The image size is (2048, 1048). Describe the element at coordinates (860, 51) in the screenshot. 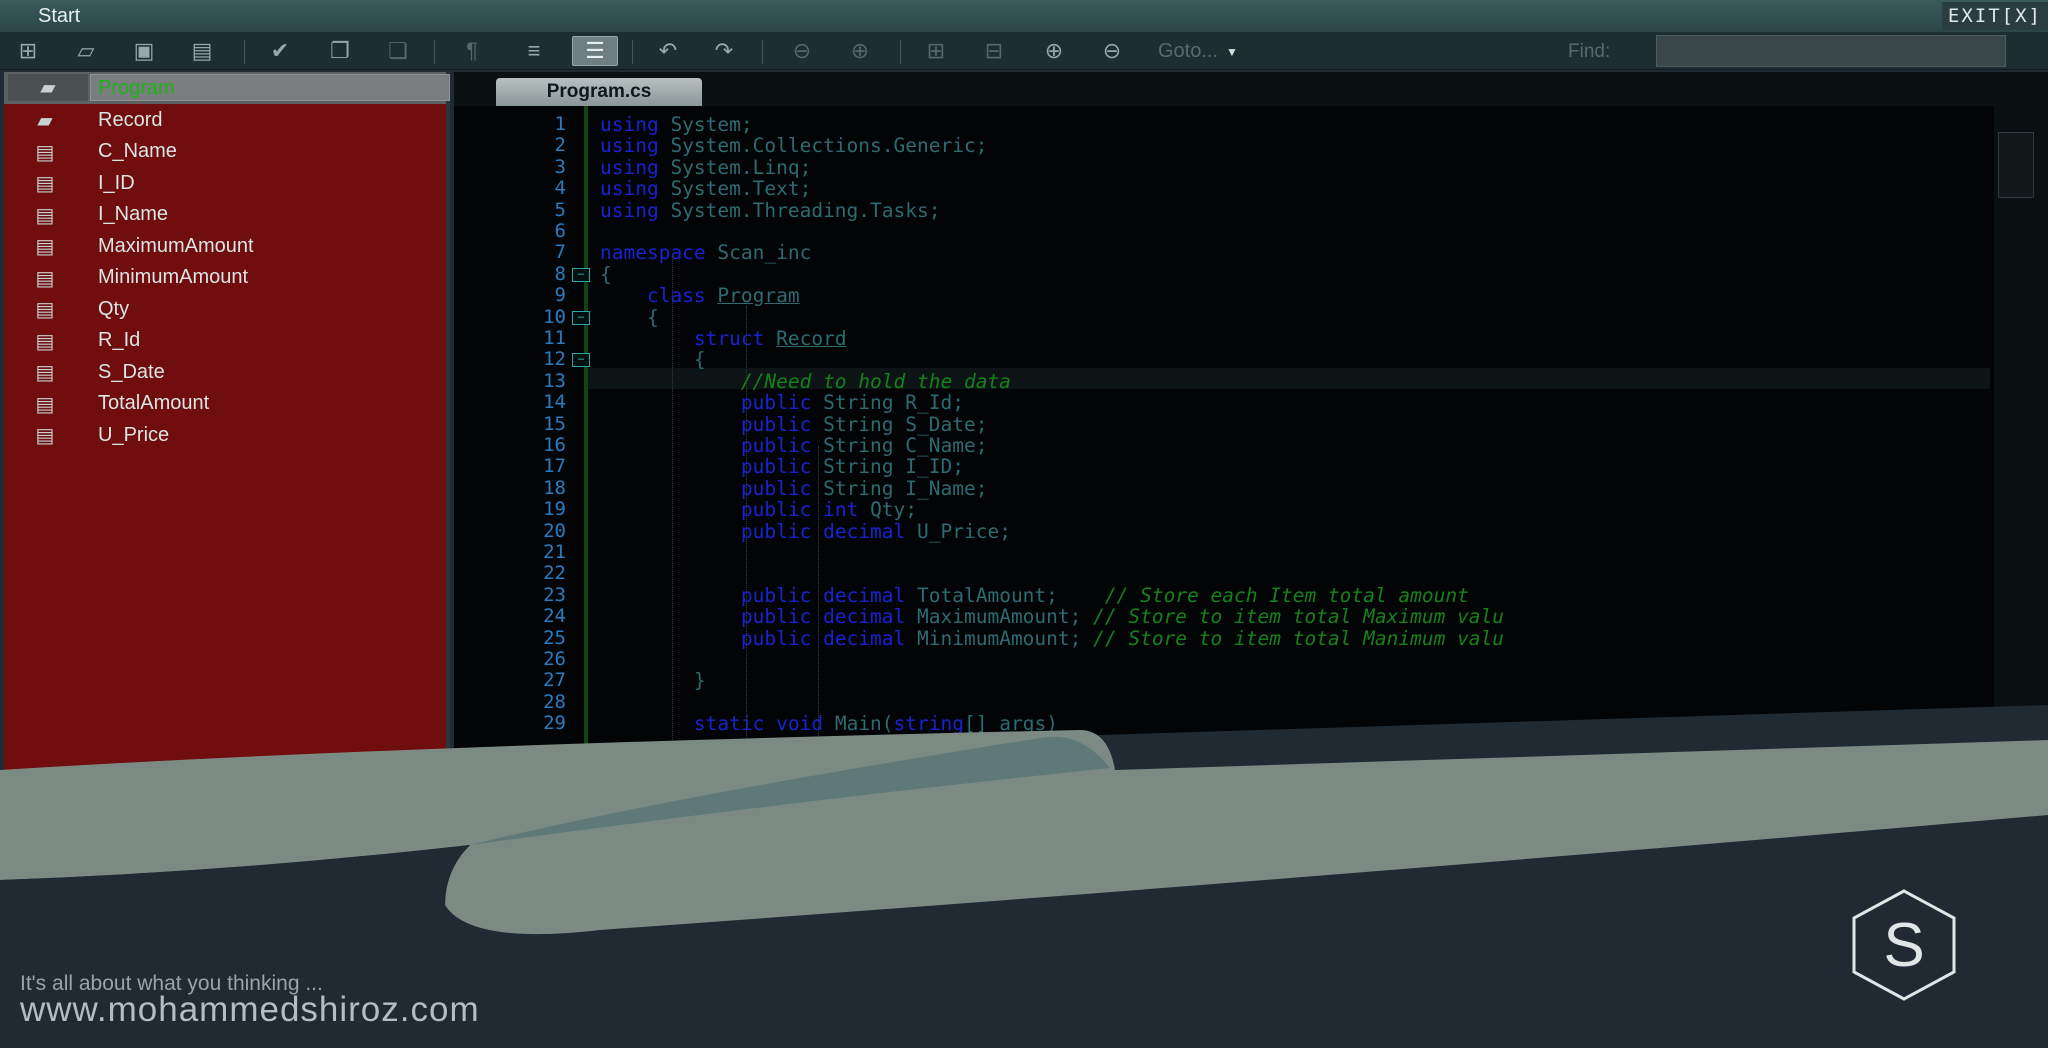

I see `forward-icon: ⊕` at that location.